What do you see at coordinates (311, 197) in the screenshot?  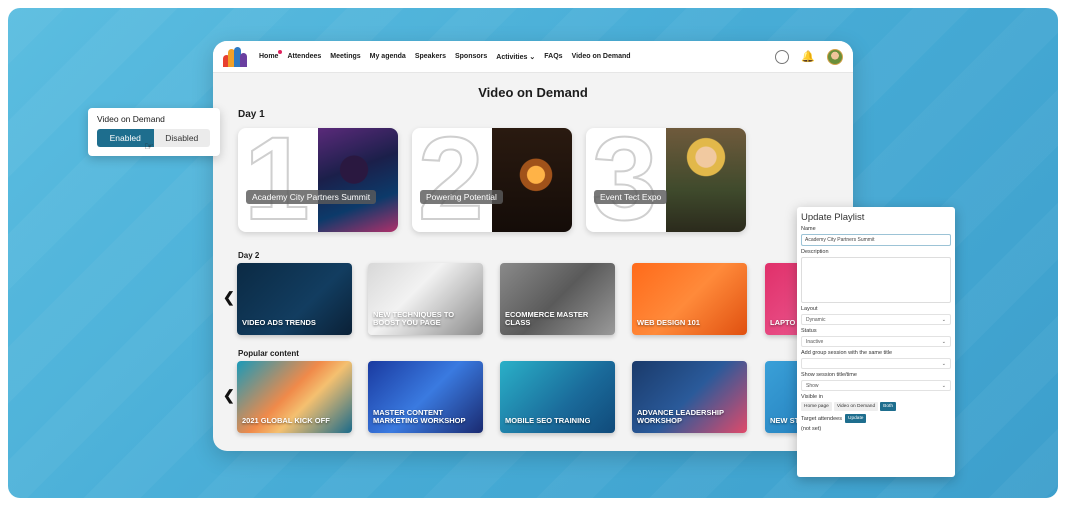 I see `card-title: Academy City Partners Summit` at bounding box center [311, 197].